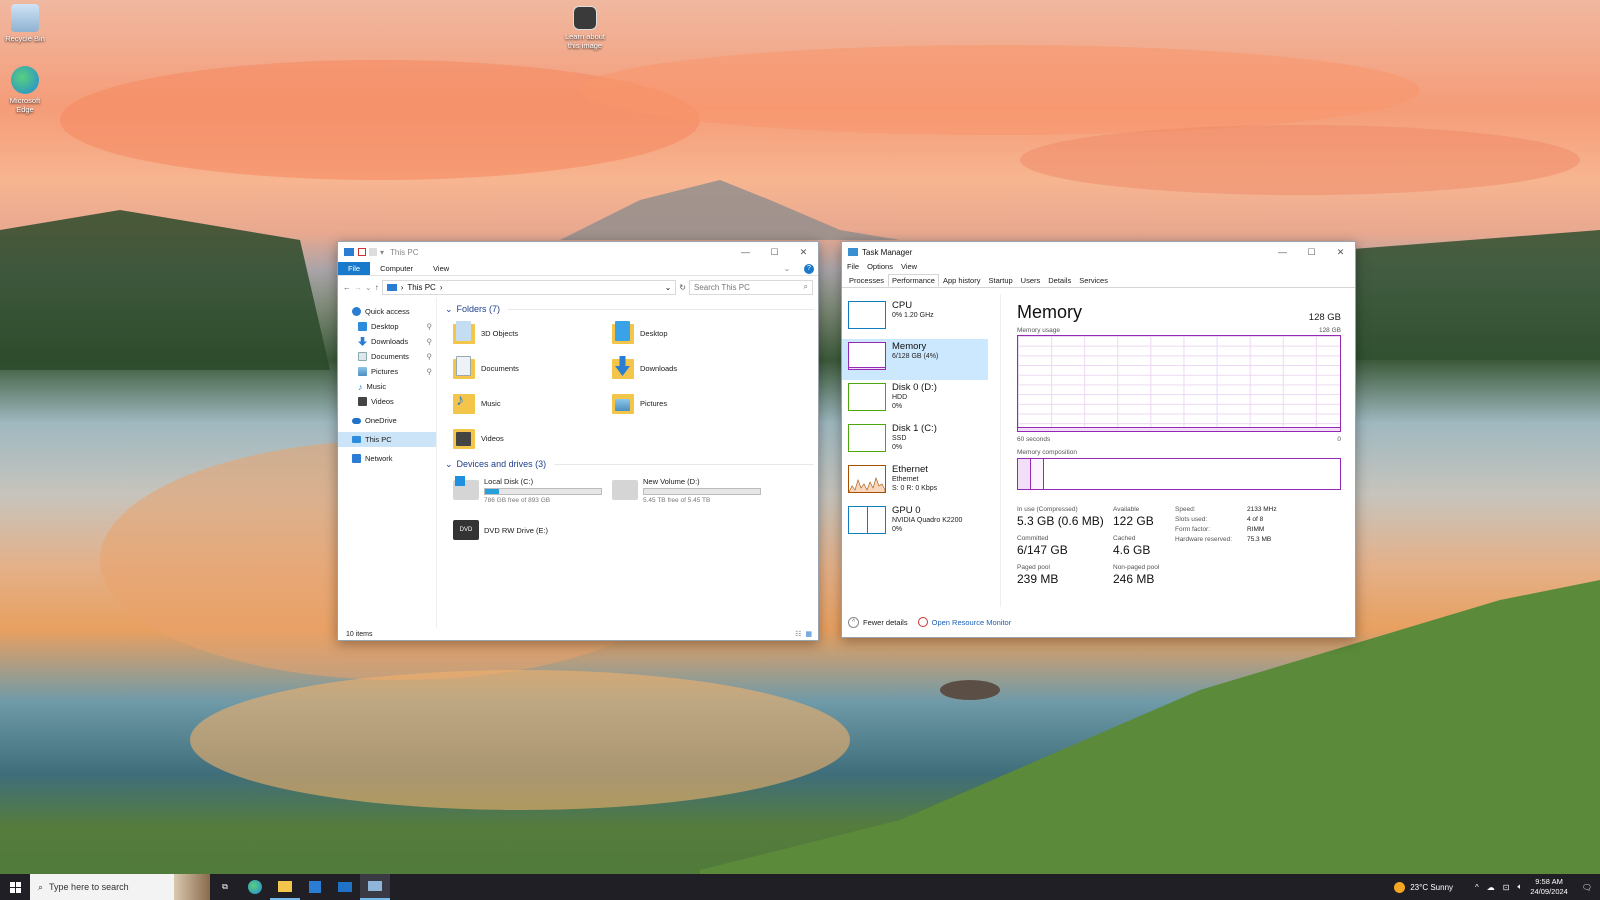 The width and height of the screenshot is (1600, 900). I want to click on folders-group-header: ⌄ Folders (7), so click(629, 309).